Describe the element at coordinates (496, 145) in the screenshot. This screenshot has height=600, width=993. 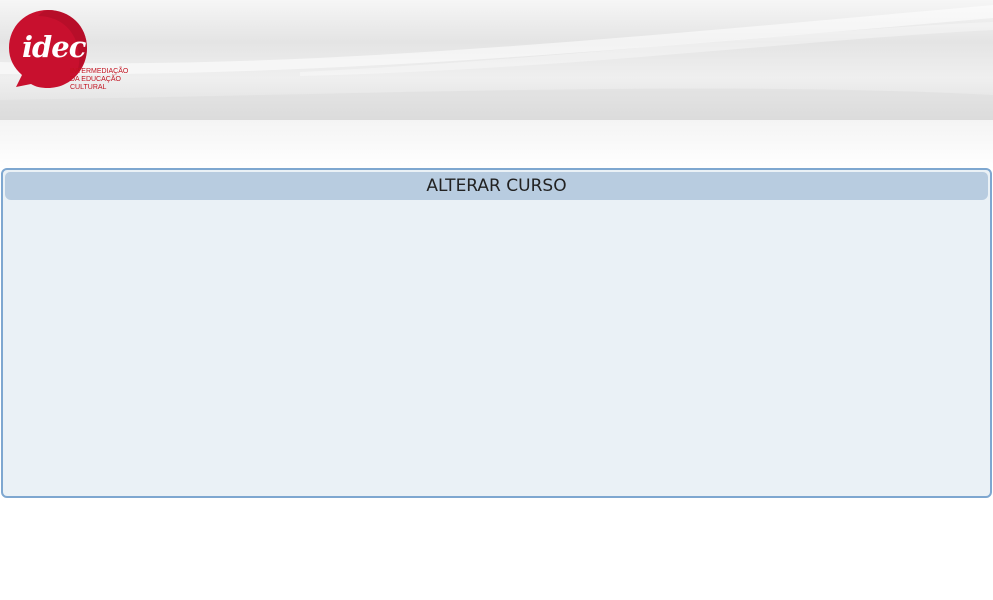
I see `subheader-gradient` at that location.